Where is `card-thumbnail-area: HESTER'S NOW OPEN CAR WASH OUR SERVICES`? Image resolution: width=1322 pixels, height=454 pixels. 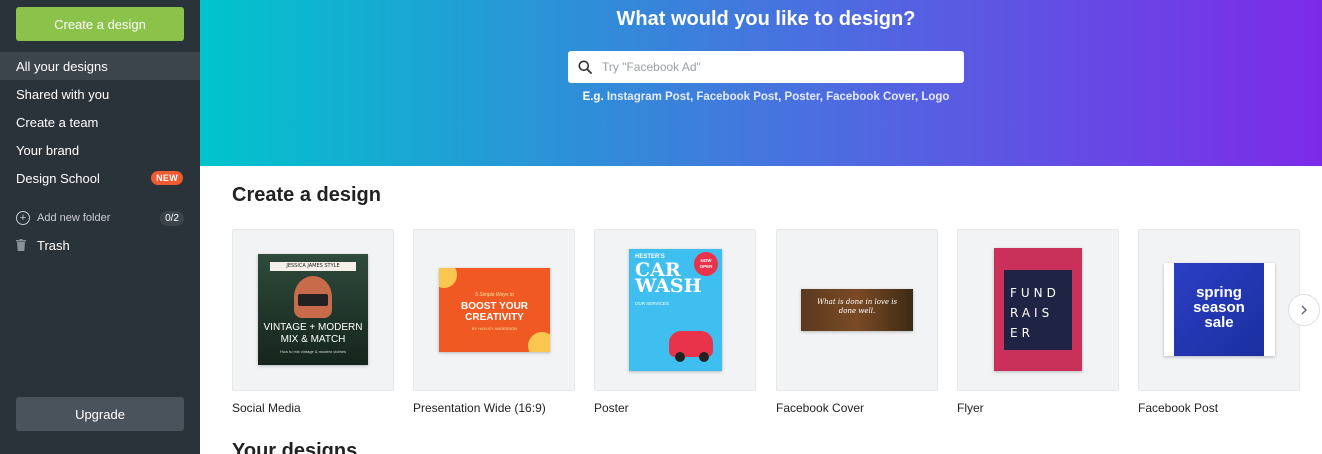
card-thumbnail-area: HESTER'S NOW OPEN CAR WASH OUR SERVICES is located at coordinates (675, 310).